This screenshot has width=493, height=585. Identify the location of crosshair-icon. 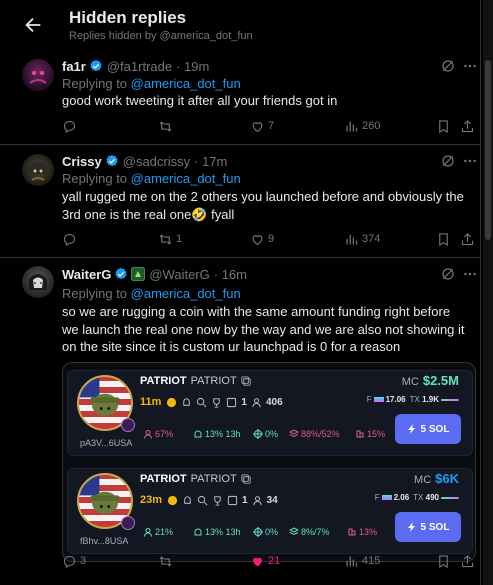
(258, 532).